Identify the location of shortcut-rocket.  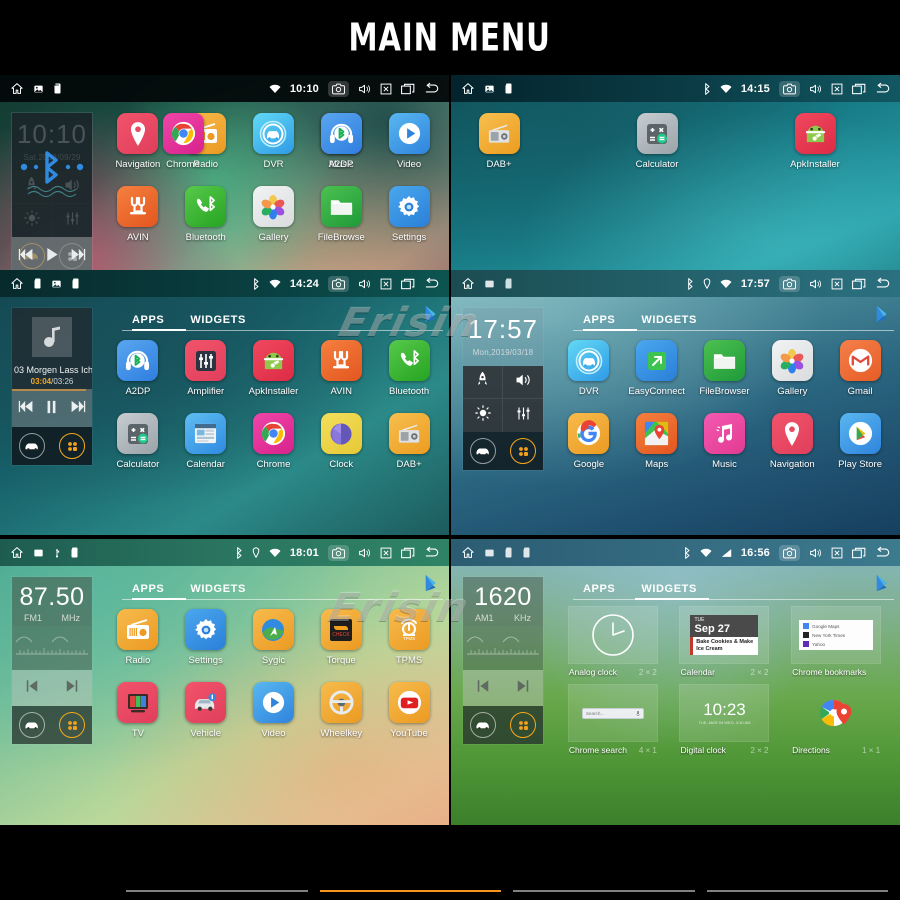
(483, 382).